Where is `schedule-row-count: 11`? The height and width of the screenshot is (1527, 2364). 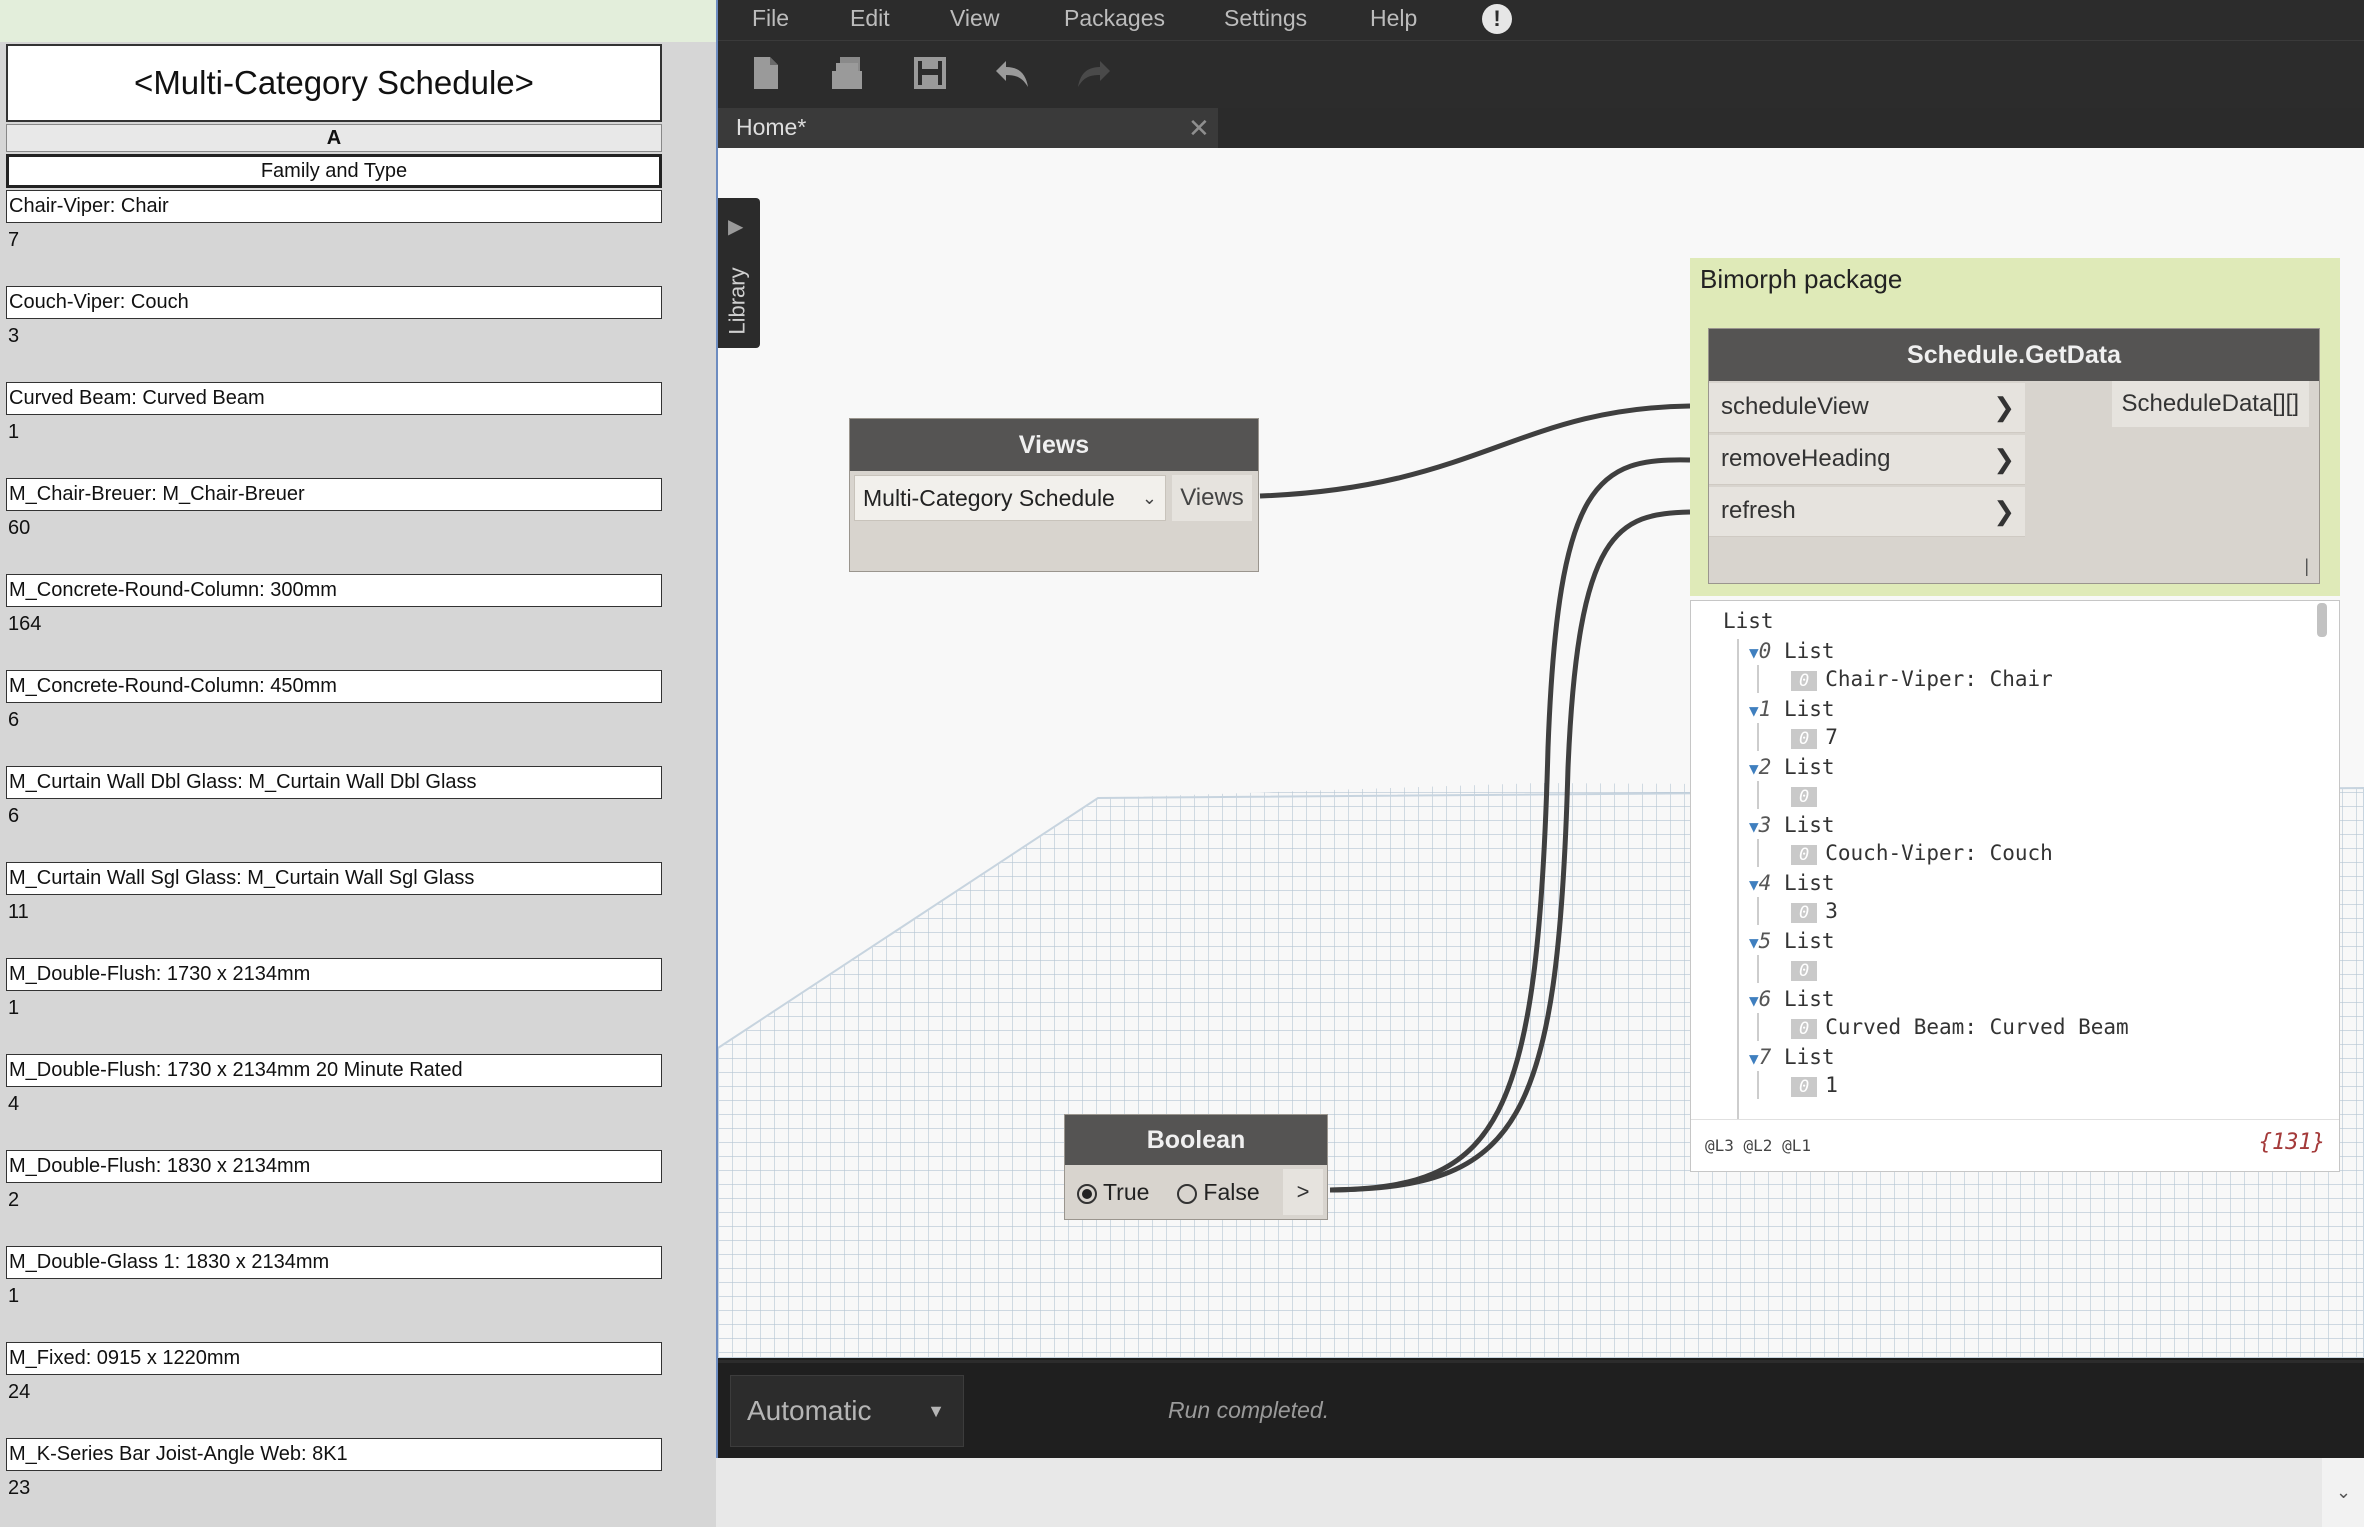 schedule-row-count: 11 is located at coordinates (18, 912).